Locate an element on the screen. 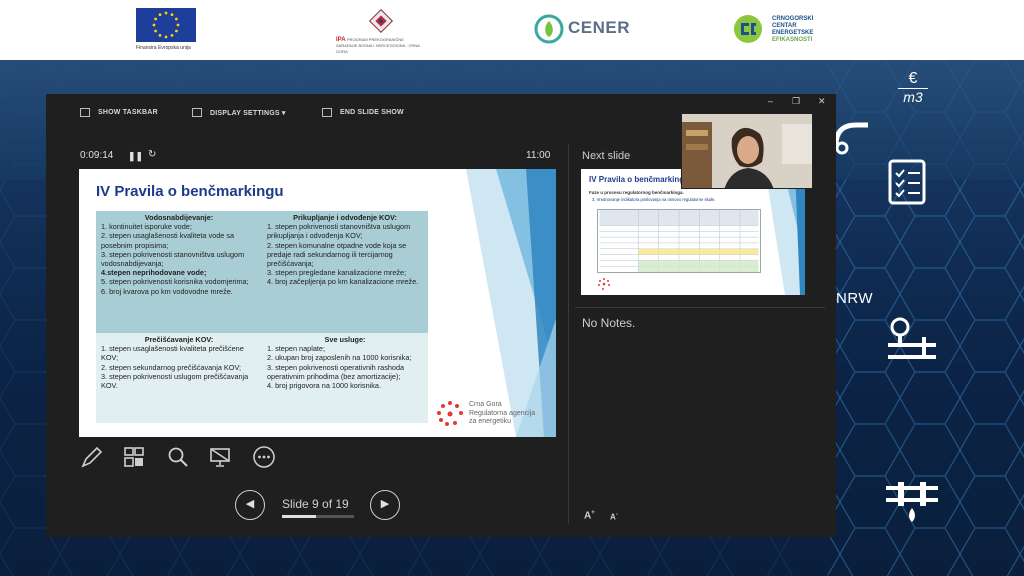 Image resolution: width=1024 pixels, height=576 pixels. euro-per-m3-icon: € m3 is located at coordinates (913, 100).